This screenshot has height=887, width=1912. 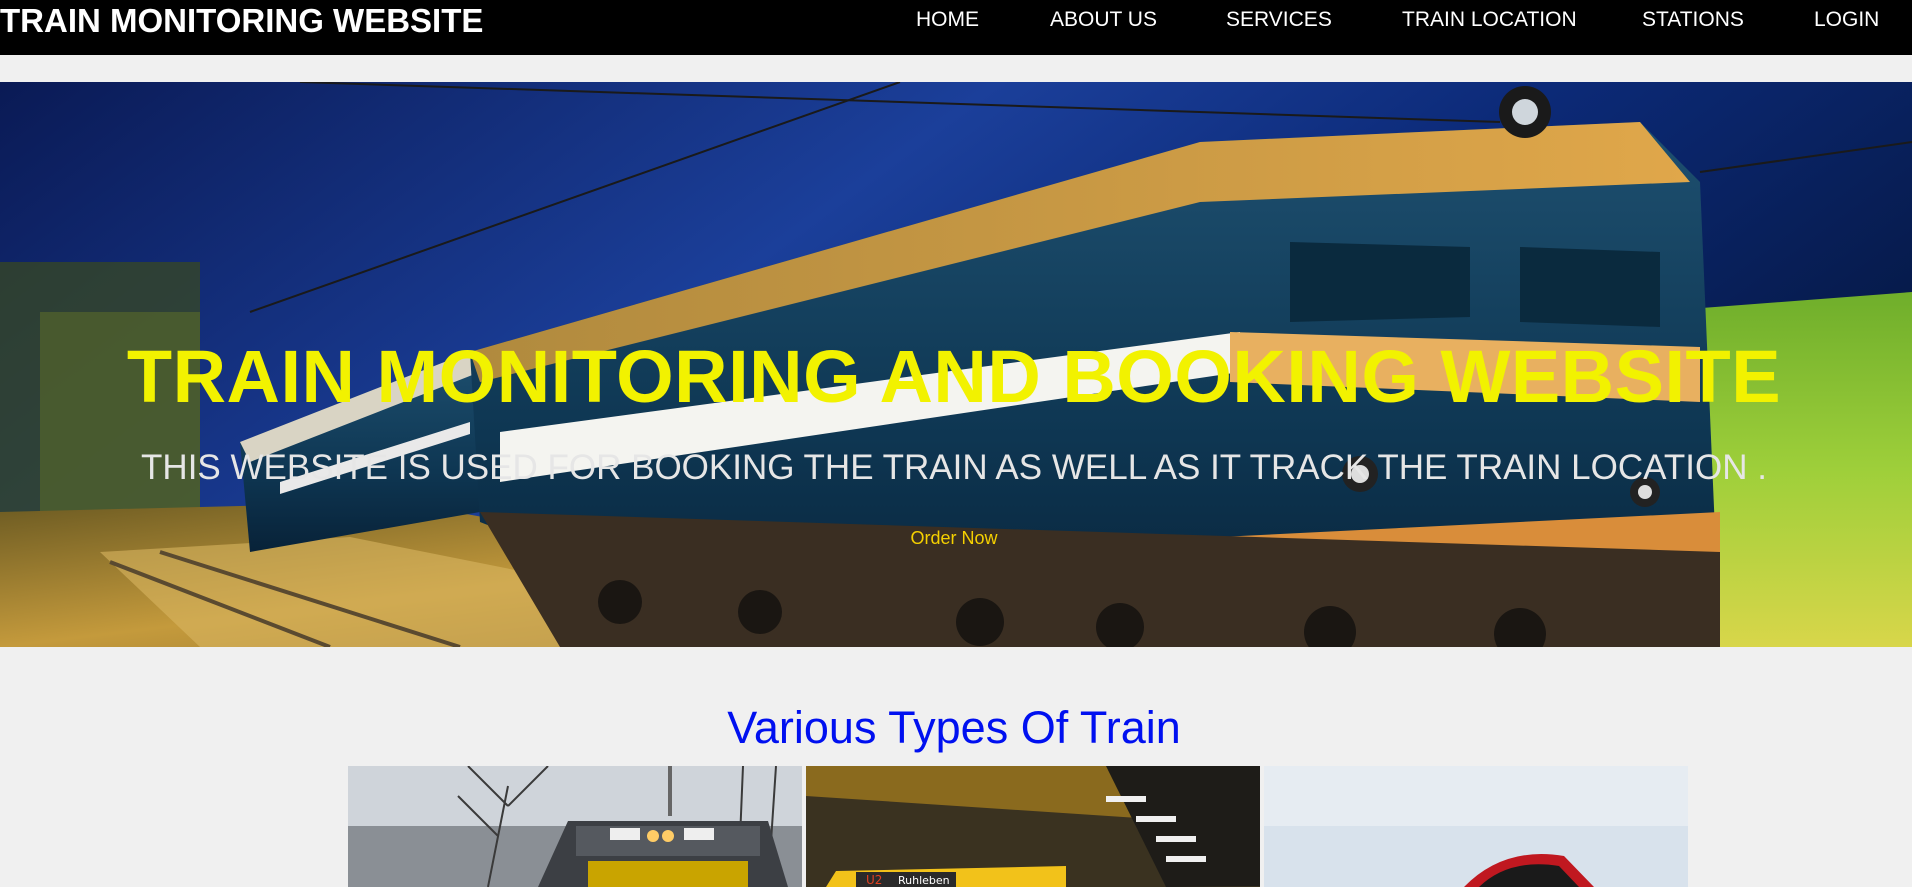 I want to click on bullet-train-photo-icon, so click(x=1476, y=826).